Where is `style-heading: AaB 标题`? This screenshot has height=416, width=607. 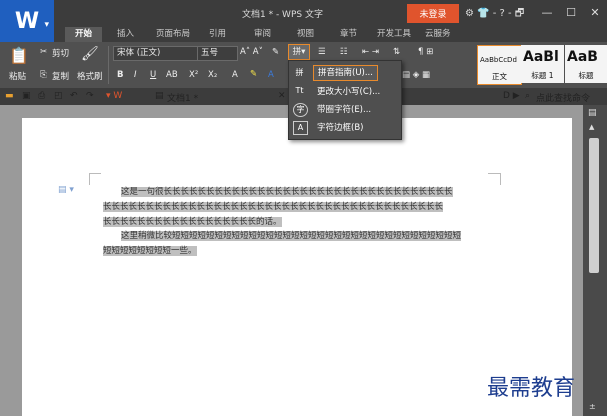 style-heading: AaB 标题 is located at coordinates (586, 64).